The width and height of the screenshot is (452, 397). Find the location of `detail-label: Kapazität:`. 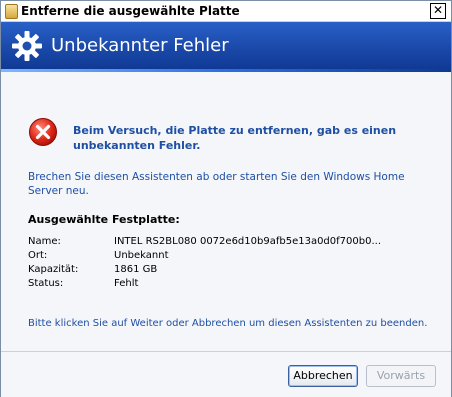

detail-label: Kapazität: is located at coordinates (53, 269).